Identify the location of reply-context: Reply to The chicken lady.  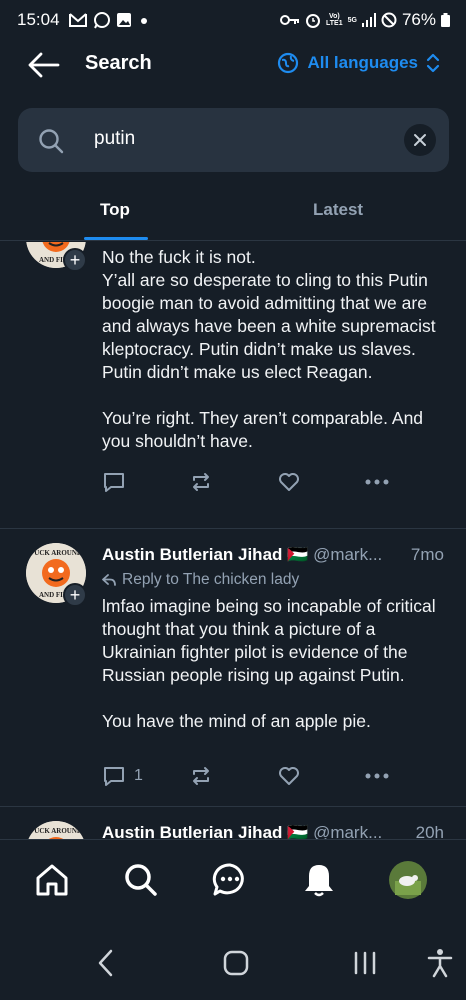
(200, 580).